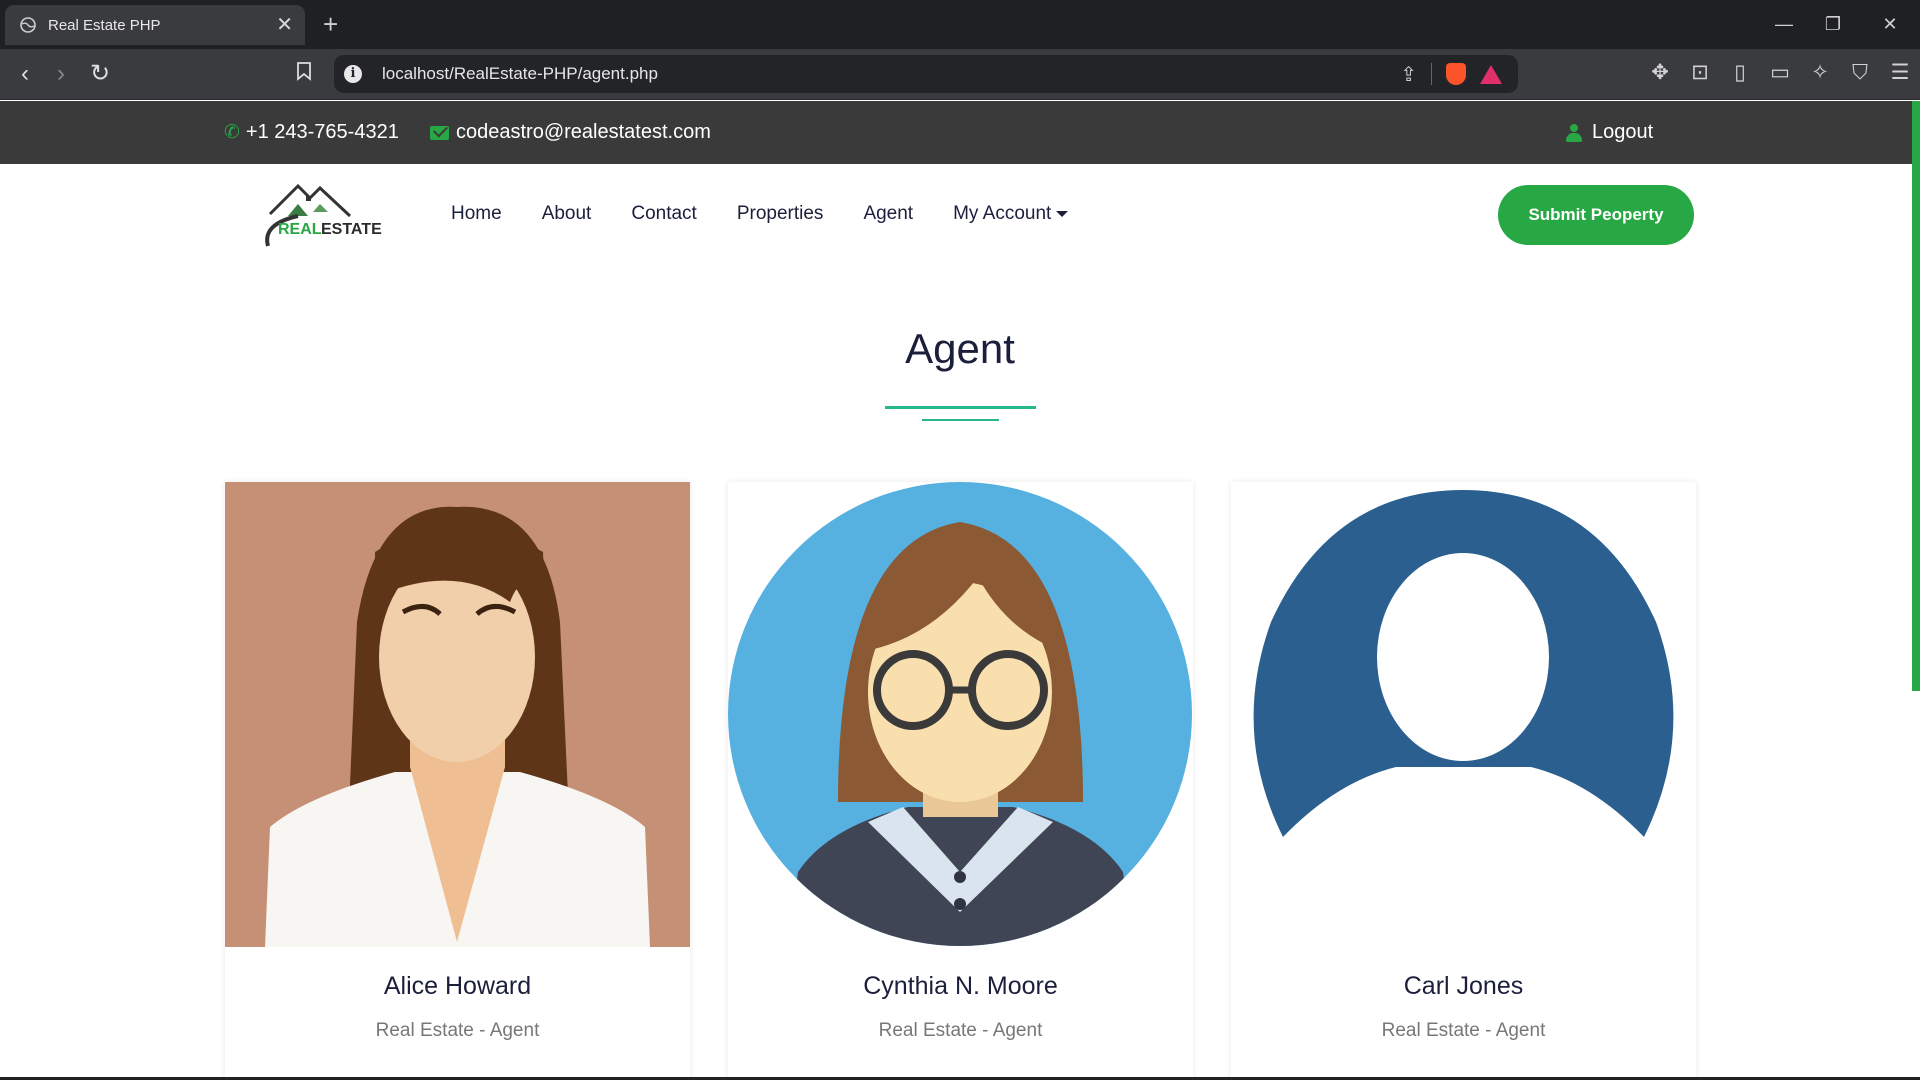  What do you see at coordinates (300, 229) in the screenshot?
I see `logo-text-real: REAL` at bounding box center [300, 229].